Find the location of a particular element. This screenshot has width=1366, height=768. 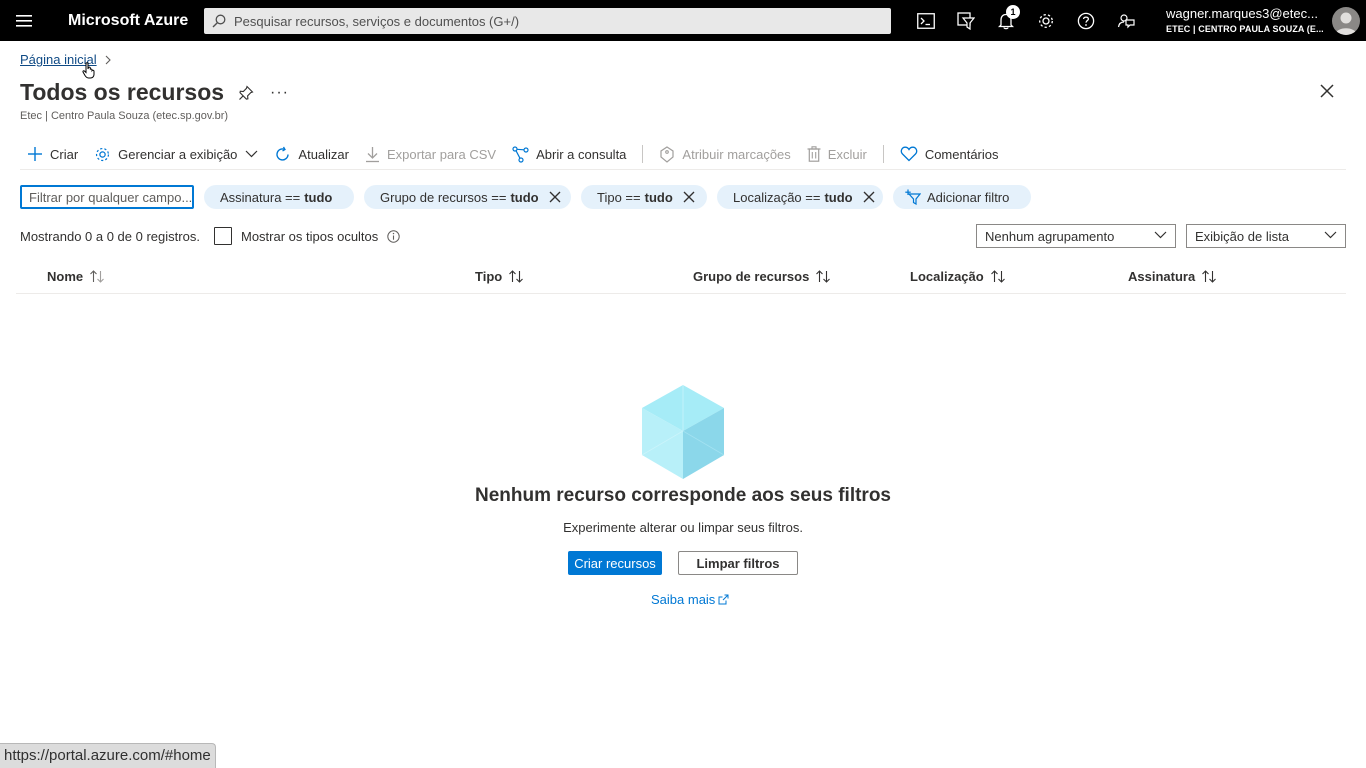

assign-tags-label: Atribuir marcações is located at coordinates (736, 154).